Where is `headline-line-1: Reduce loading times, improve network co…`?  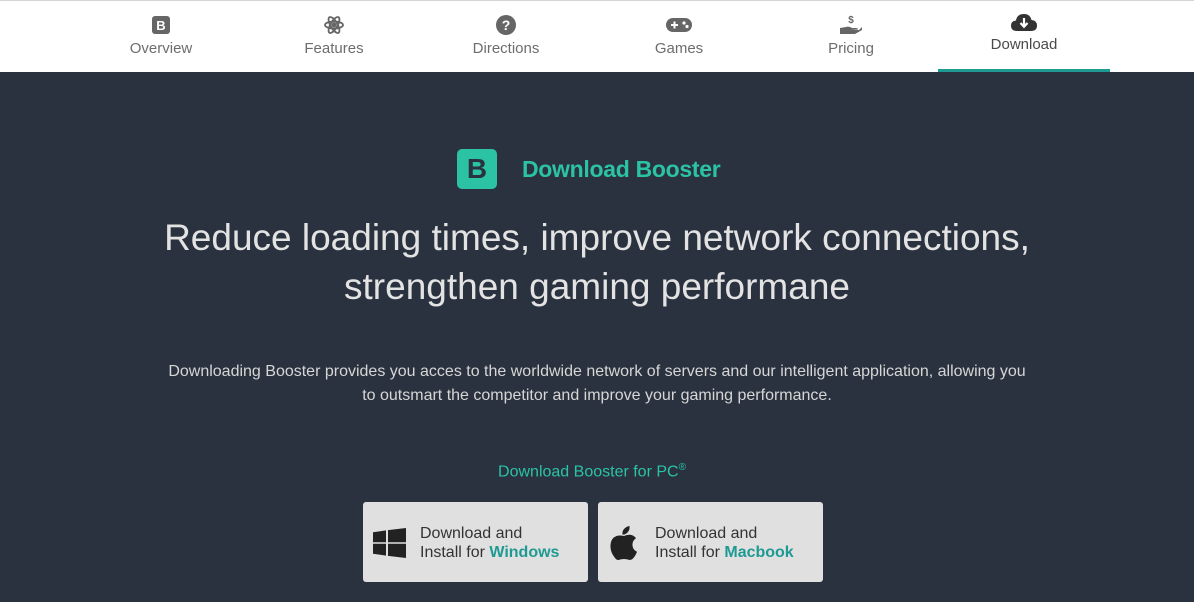
headline-line-1: Reduce loading times, improve network co… is located at coordinates (597, 237).